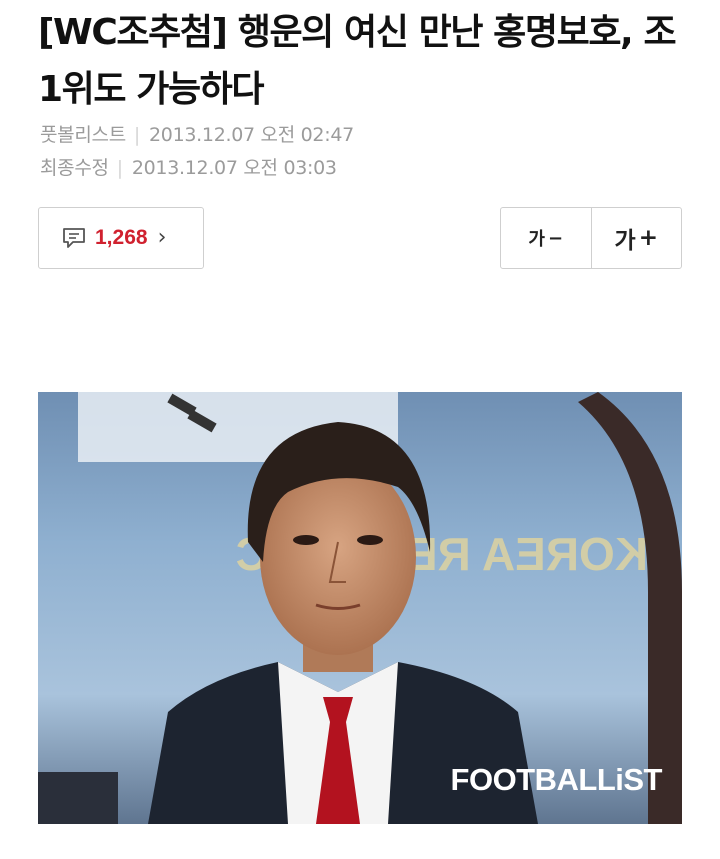 This screenshot has height=859, width=720. I want to click on font-decrease-label: 가, so click(536, 239).